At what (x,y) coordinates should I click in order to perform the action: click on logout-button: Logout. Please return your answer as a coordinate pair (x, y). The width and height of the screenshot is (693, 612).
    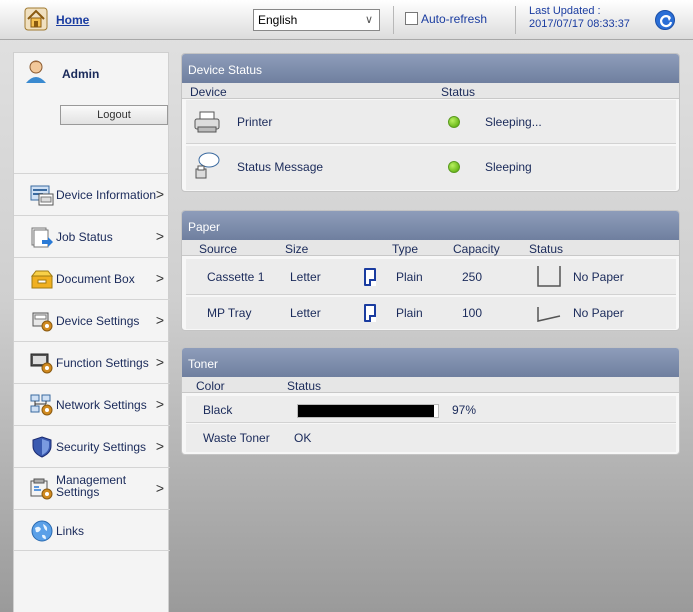
    Looking at the image, I should click on (114, 115).